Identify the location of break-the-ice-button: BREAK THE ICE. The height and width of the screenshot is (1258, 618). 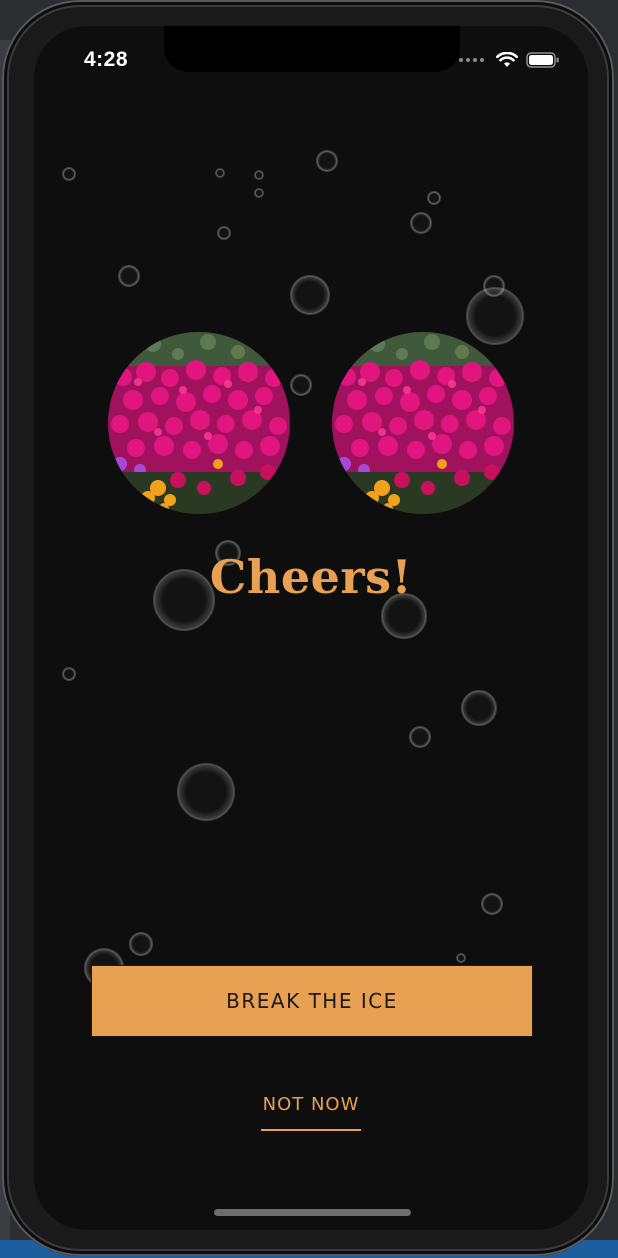
(312, 1001).